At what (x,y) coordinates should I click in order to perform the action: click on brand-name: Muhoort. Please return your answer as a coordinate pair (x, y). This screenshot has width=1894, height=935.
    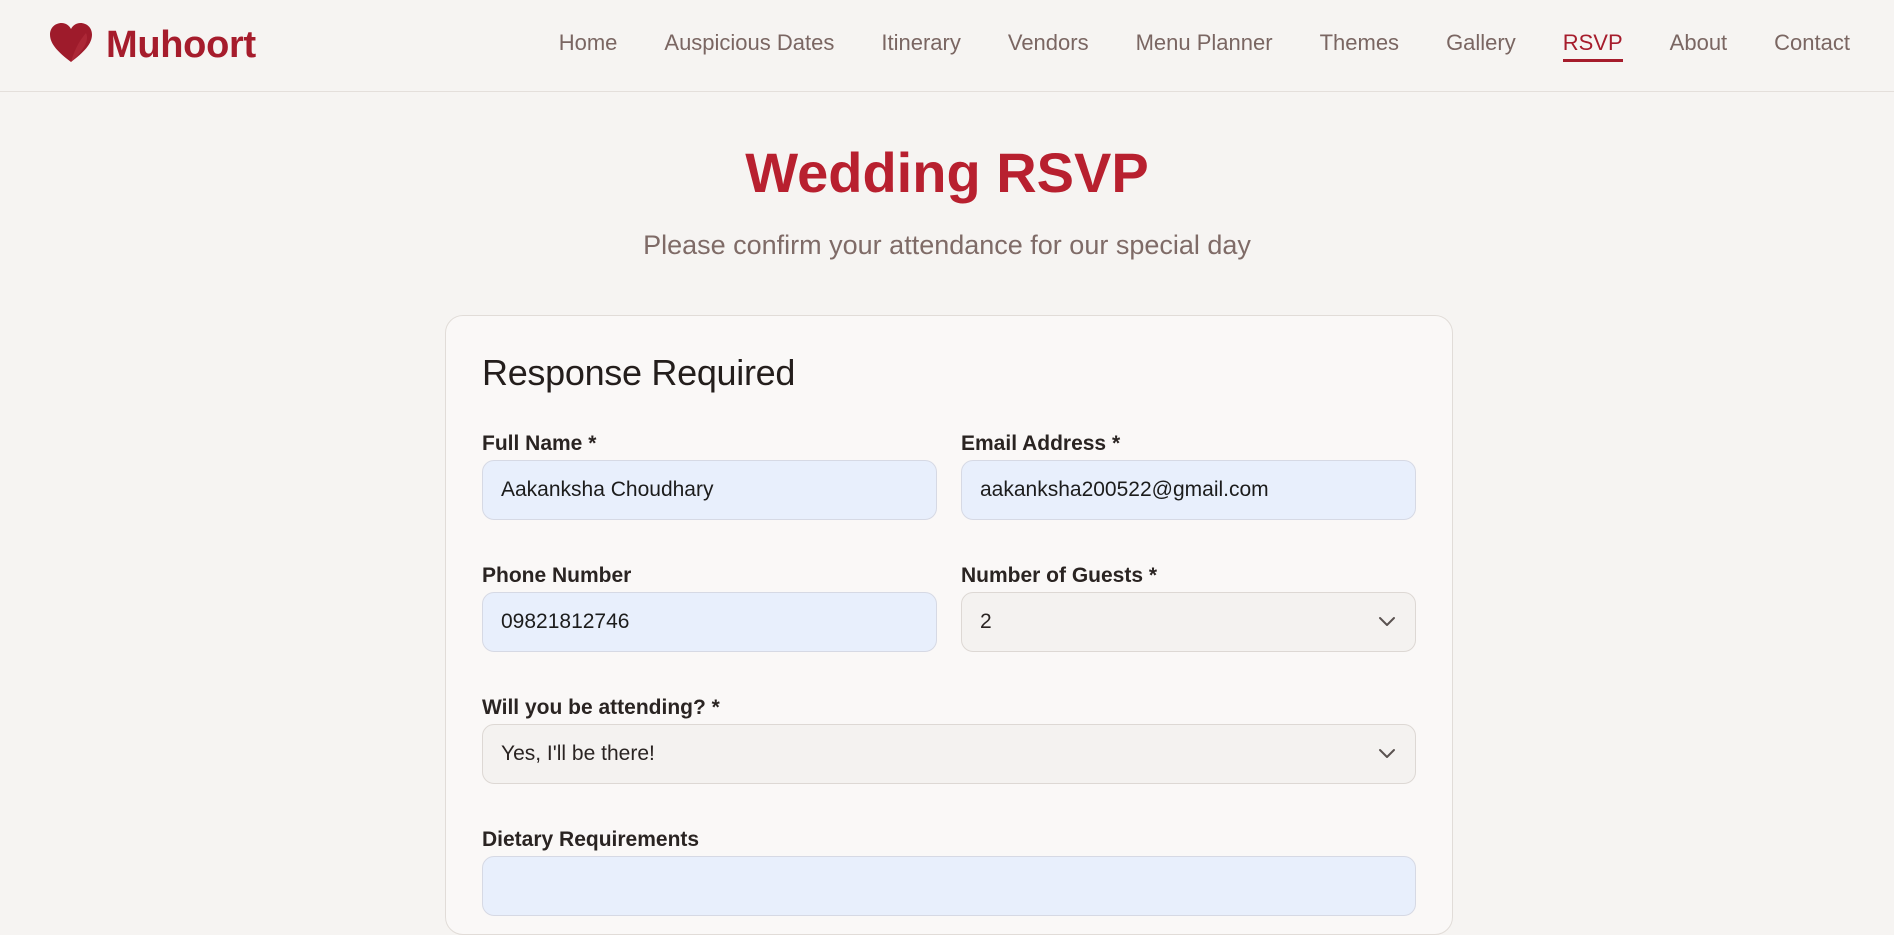
    Looking at the image, I should click on (181, 44).